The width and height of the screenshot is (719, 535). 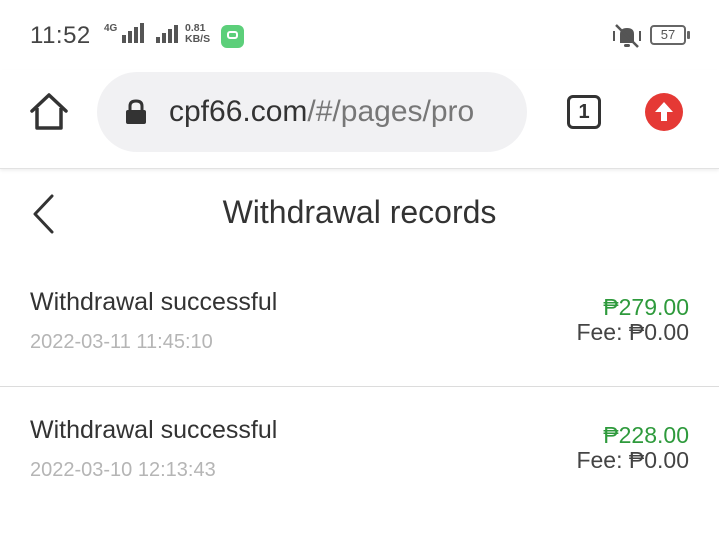 I want to click on mute-vibrate-icon, so click(x=627, y=36).